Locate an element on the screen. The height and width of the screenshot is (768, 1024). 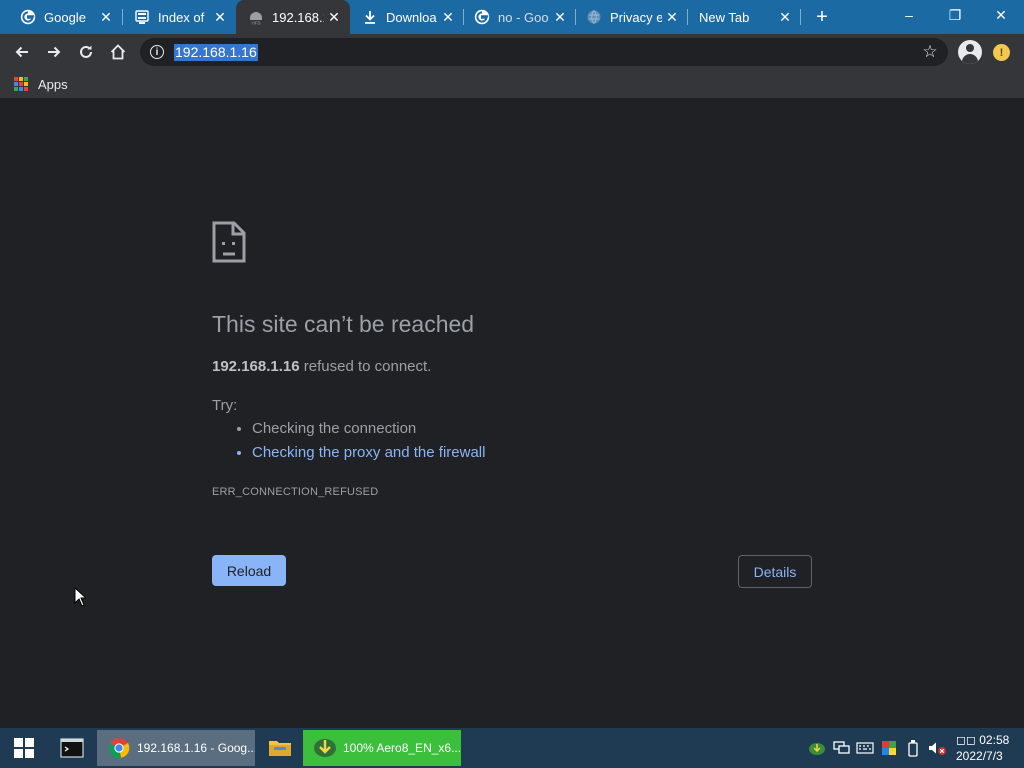
back-button is located at coordinates (22, 52).